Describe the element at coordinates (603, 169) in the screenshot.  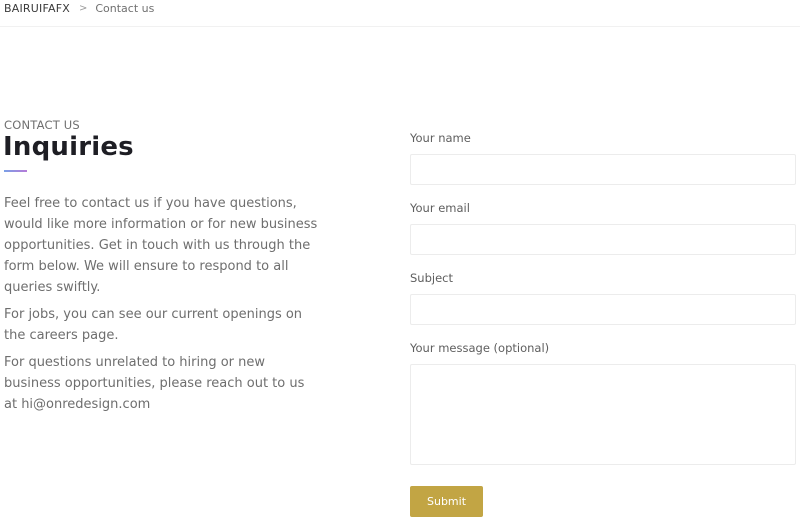
I see `name-field` at that location.